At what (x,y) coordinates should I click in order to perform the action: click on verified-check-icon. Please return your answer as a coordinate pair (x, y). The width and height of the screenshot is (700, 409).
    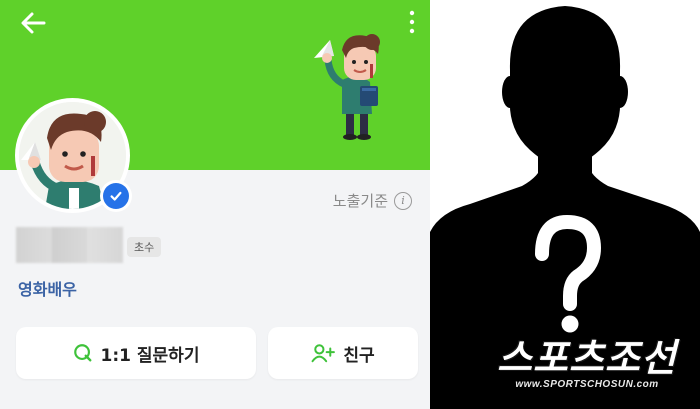
    Looking at the image, I should click on (116, 196).